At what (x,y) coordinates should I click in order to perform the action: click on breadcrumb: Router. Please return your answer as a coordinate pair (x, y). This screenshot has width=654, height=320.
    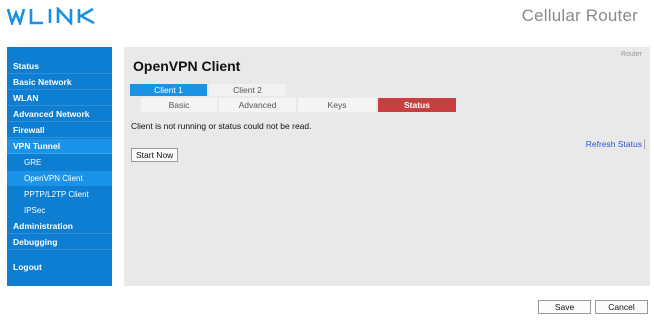
    Looking at the image, I should click on (631, 54).